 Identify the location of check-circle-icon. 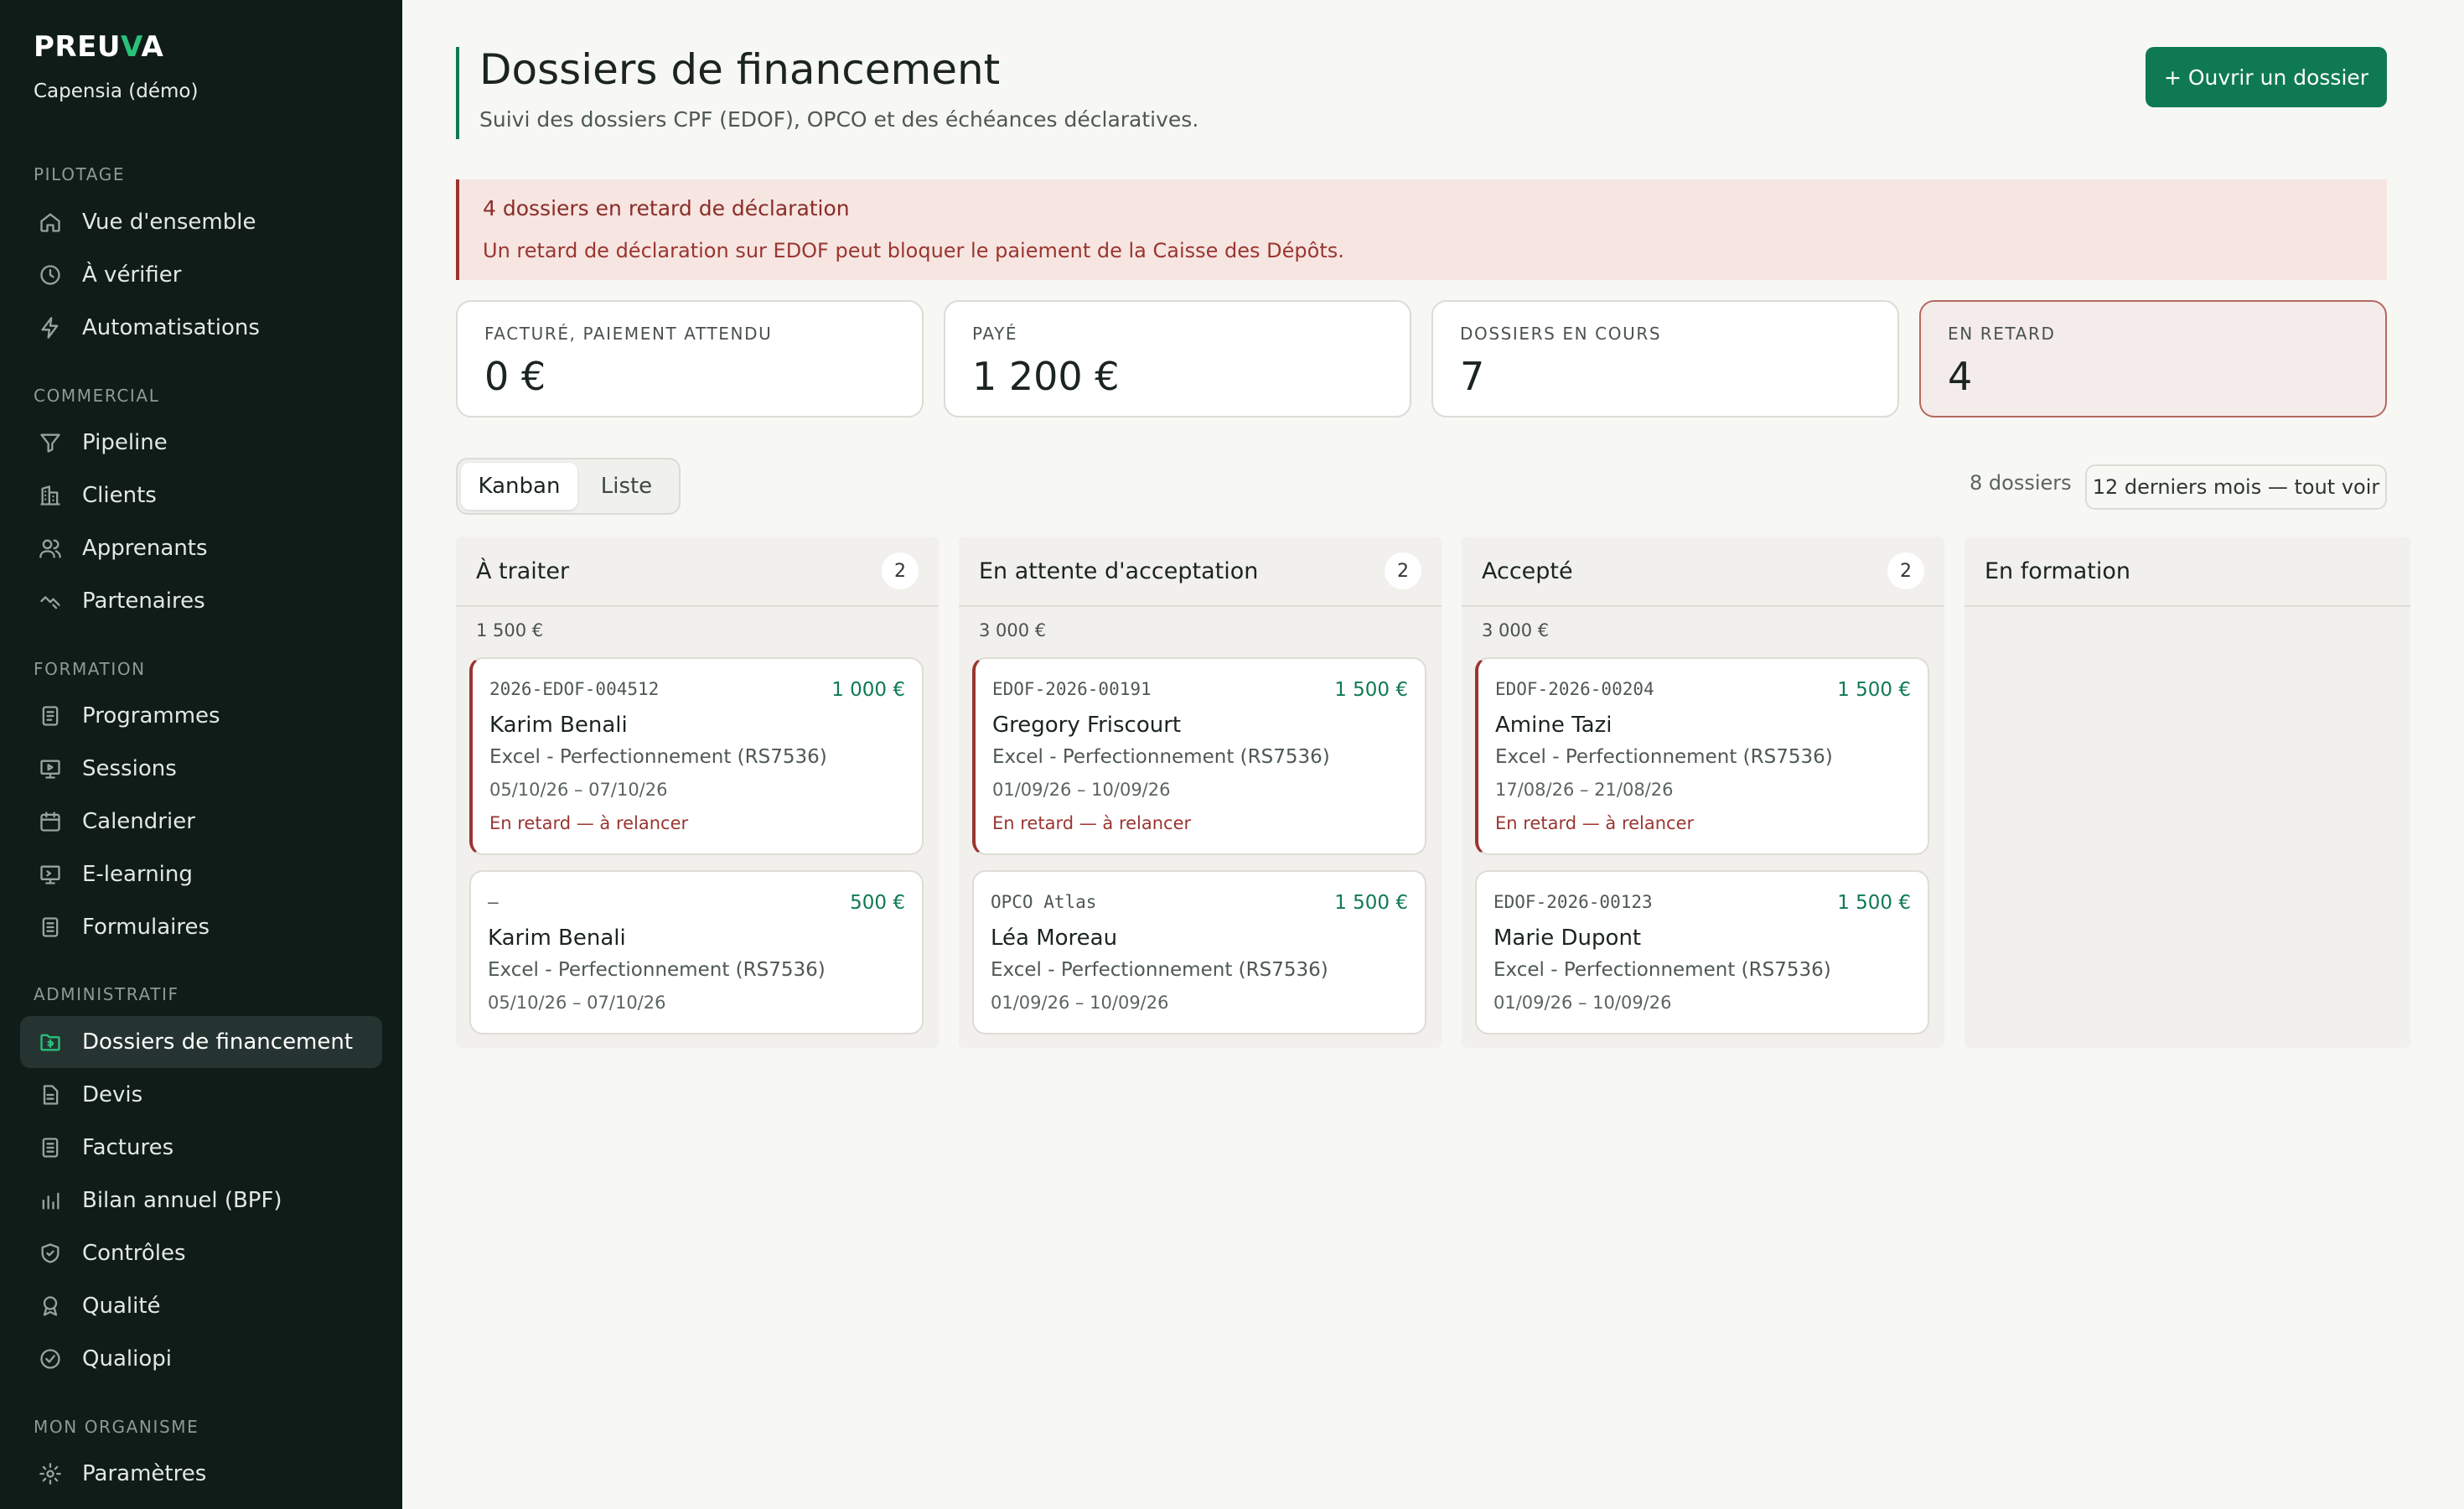
(50, 1359).